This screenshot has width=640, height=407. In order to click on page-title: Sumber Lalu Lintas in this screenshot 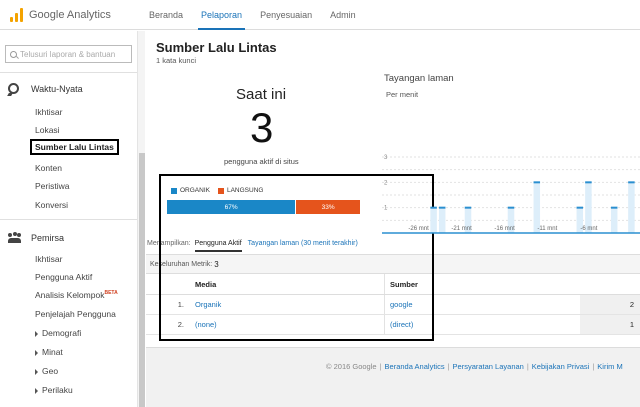, I will do `click(216, 47)`.